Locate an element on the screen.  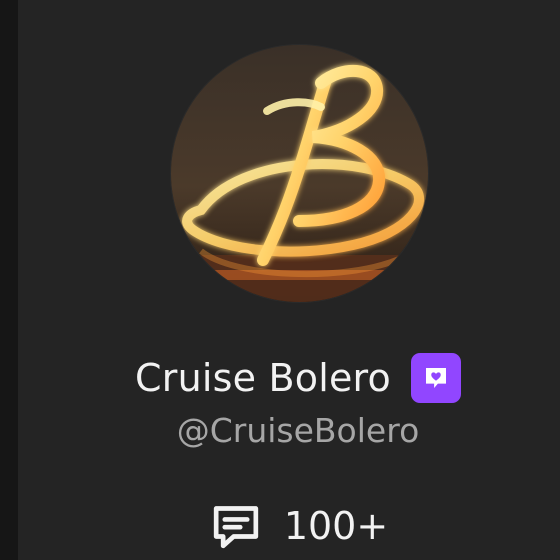
display-name: Cruise Bolero is located at coordinates (263, 378).